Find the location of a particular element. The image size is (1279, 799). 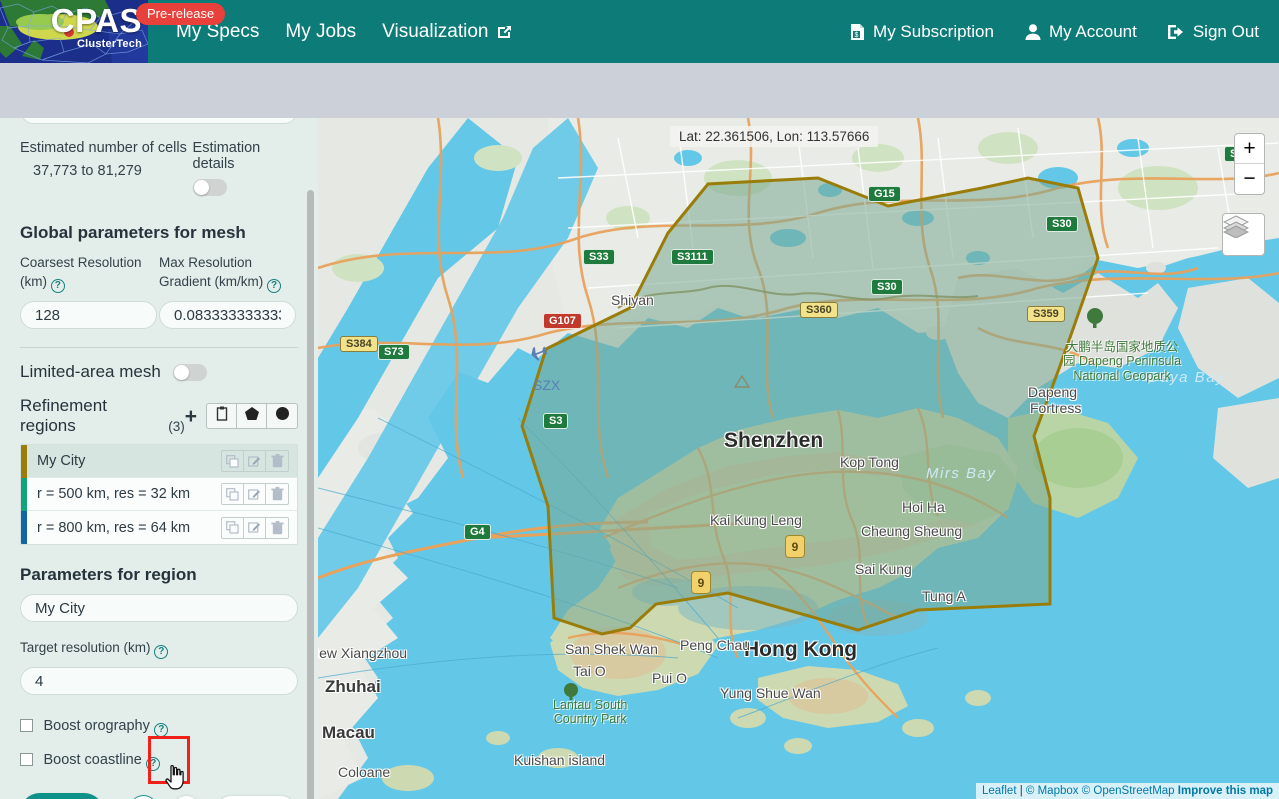

max-gradient-label: Max Resolution is located at coordinates (206, 262).